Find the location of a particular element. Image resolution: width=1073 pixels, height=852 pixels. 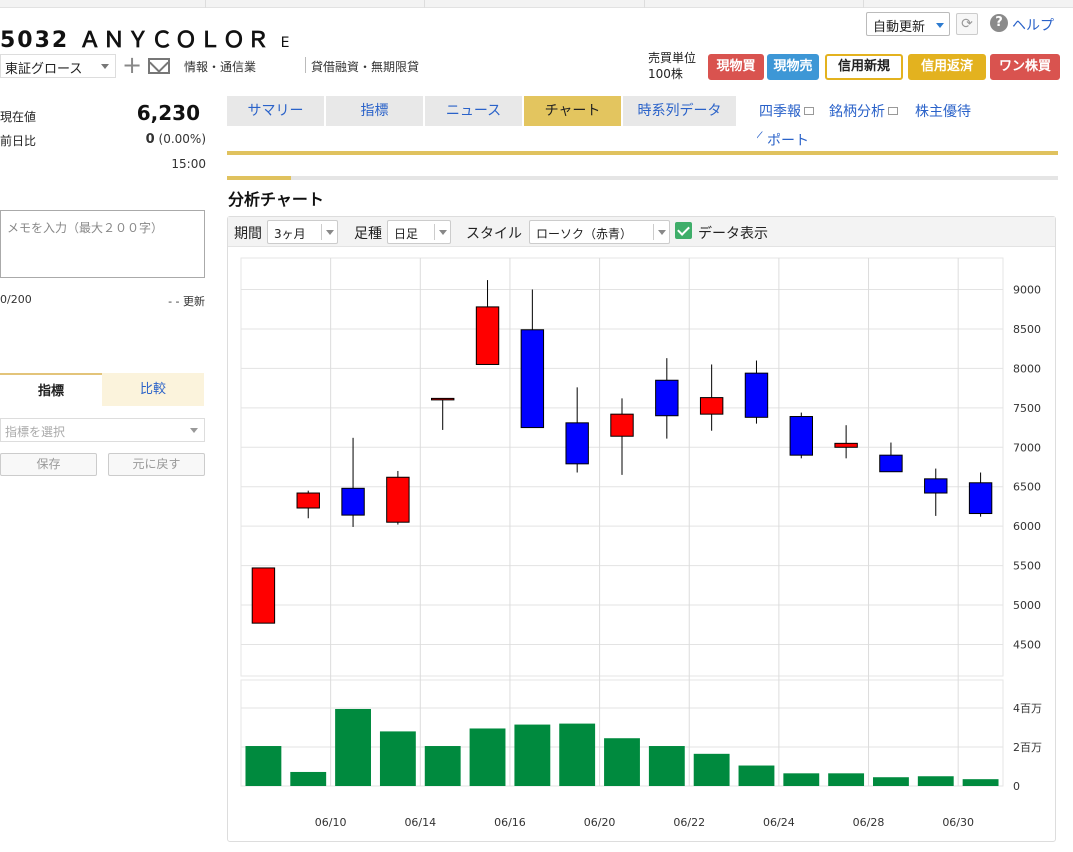

price-tick-label: 4500 is located at coordinates (1027, 644).